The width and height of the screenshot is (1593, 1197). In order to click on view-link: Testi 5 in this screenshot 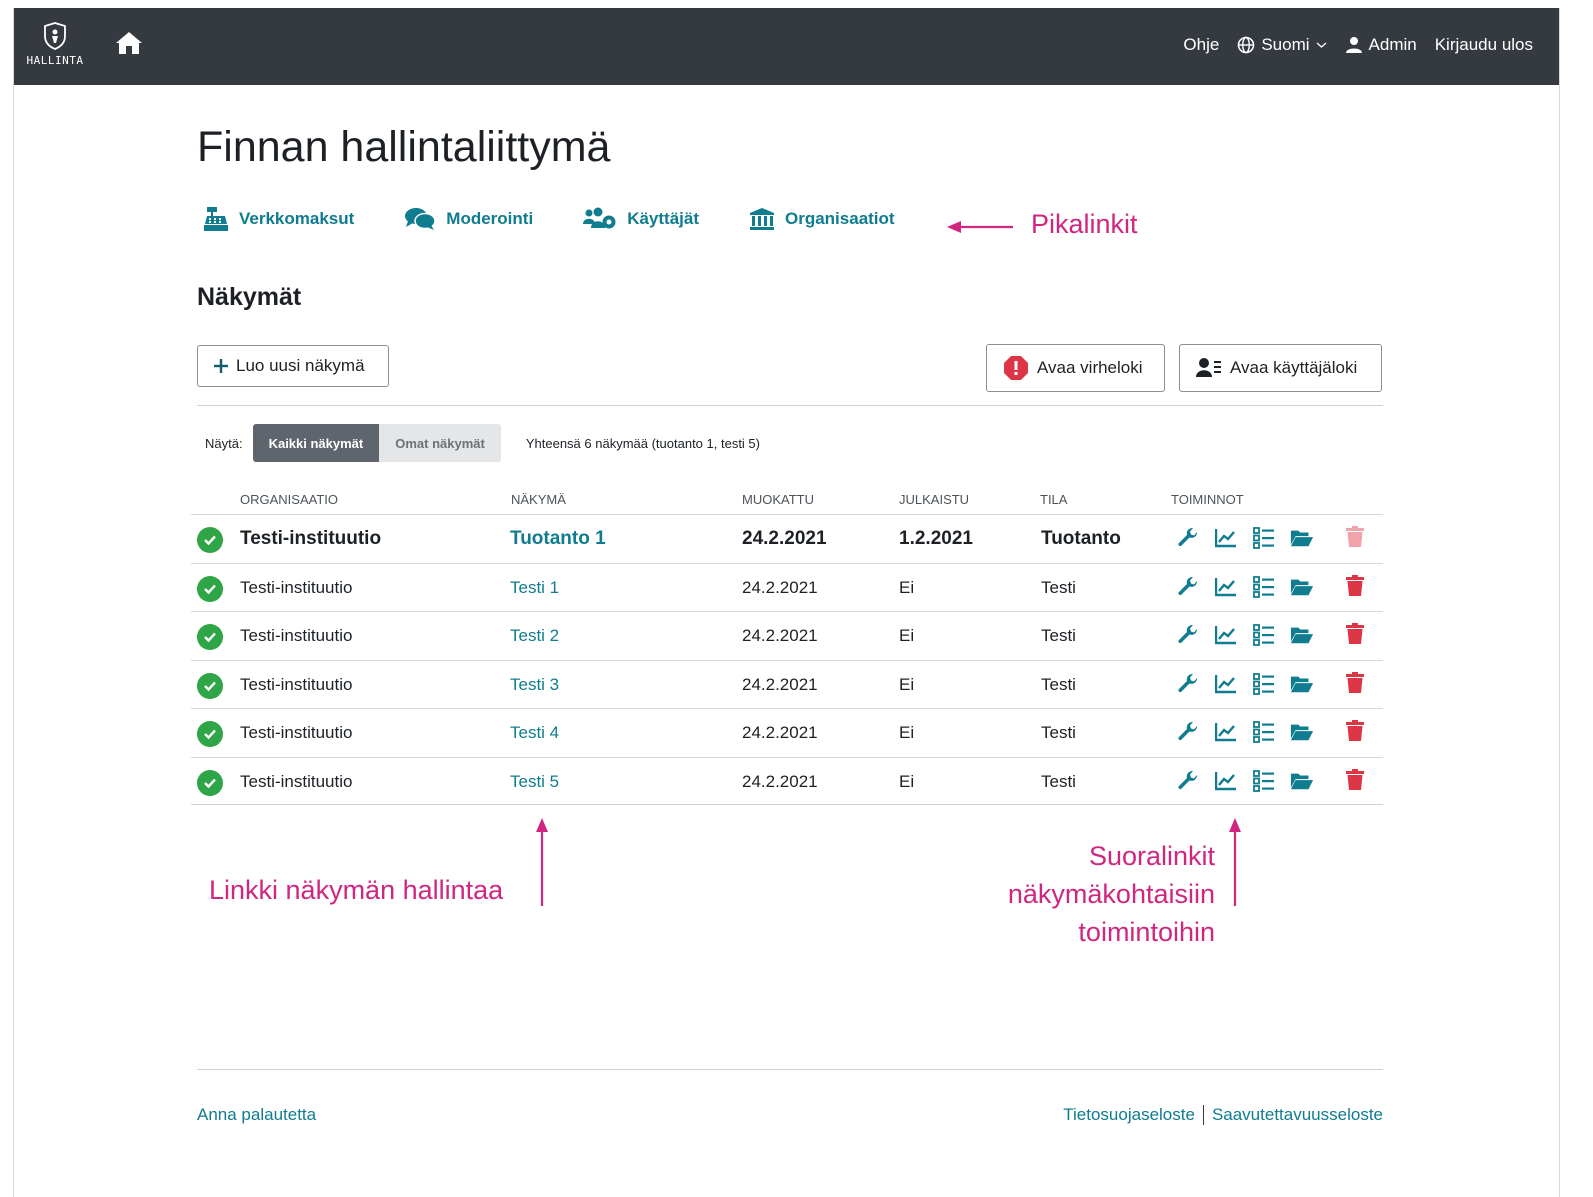, I will do `click(534, 782)`.